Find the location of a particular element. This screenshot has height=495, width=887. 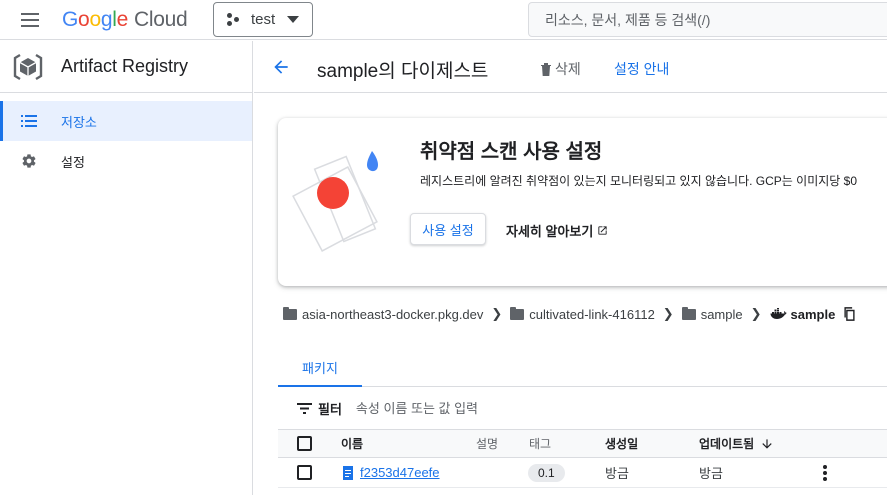

column-header-updated: 업데이트됨 is located at coordinates (736, 443).